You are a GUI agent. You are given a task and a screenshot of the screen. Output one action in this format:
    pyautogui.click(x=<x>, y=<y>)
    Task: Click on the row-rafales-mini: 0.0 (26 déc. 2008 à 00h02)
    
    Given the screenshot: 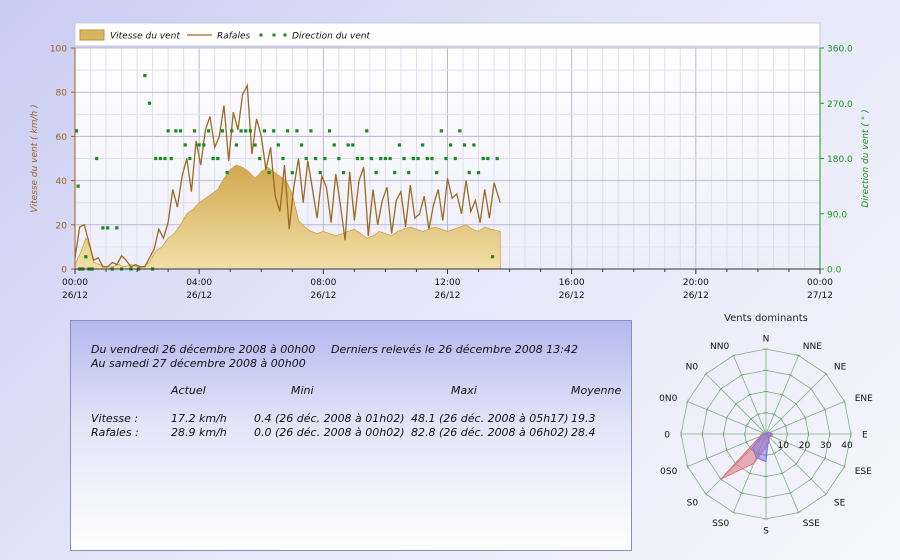 What is the action you would take?
    pyautogui.click(x=329, y=432)
    